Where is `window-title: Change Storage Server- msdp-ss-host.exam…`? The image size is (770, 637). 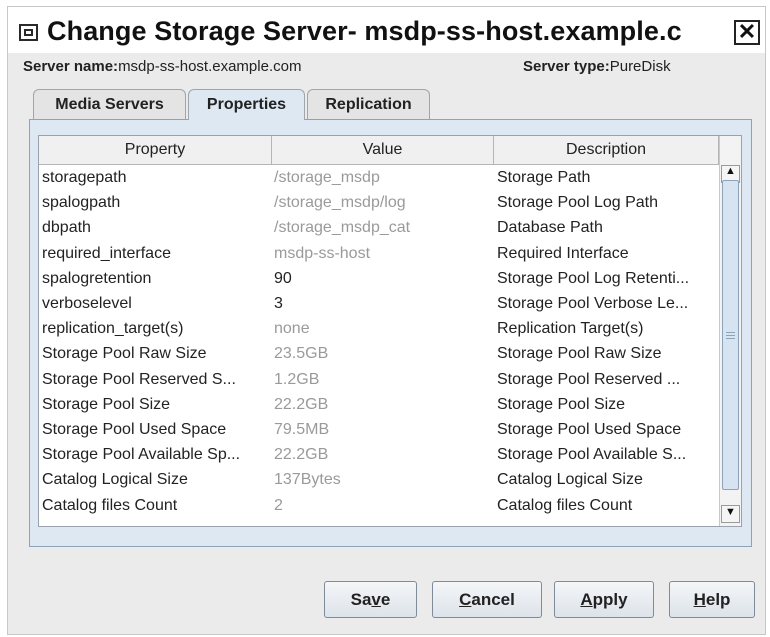
window-title: Change Storage Server- msdp-ss-host.exam… is located at coordinates (364, 31).